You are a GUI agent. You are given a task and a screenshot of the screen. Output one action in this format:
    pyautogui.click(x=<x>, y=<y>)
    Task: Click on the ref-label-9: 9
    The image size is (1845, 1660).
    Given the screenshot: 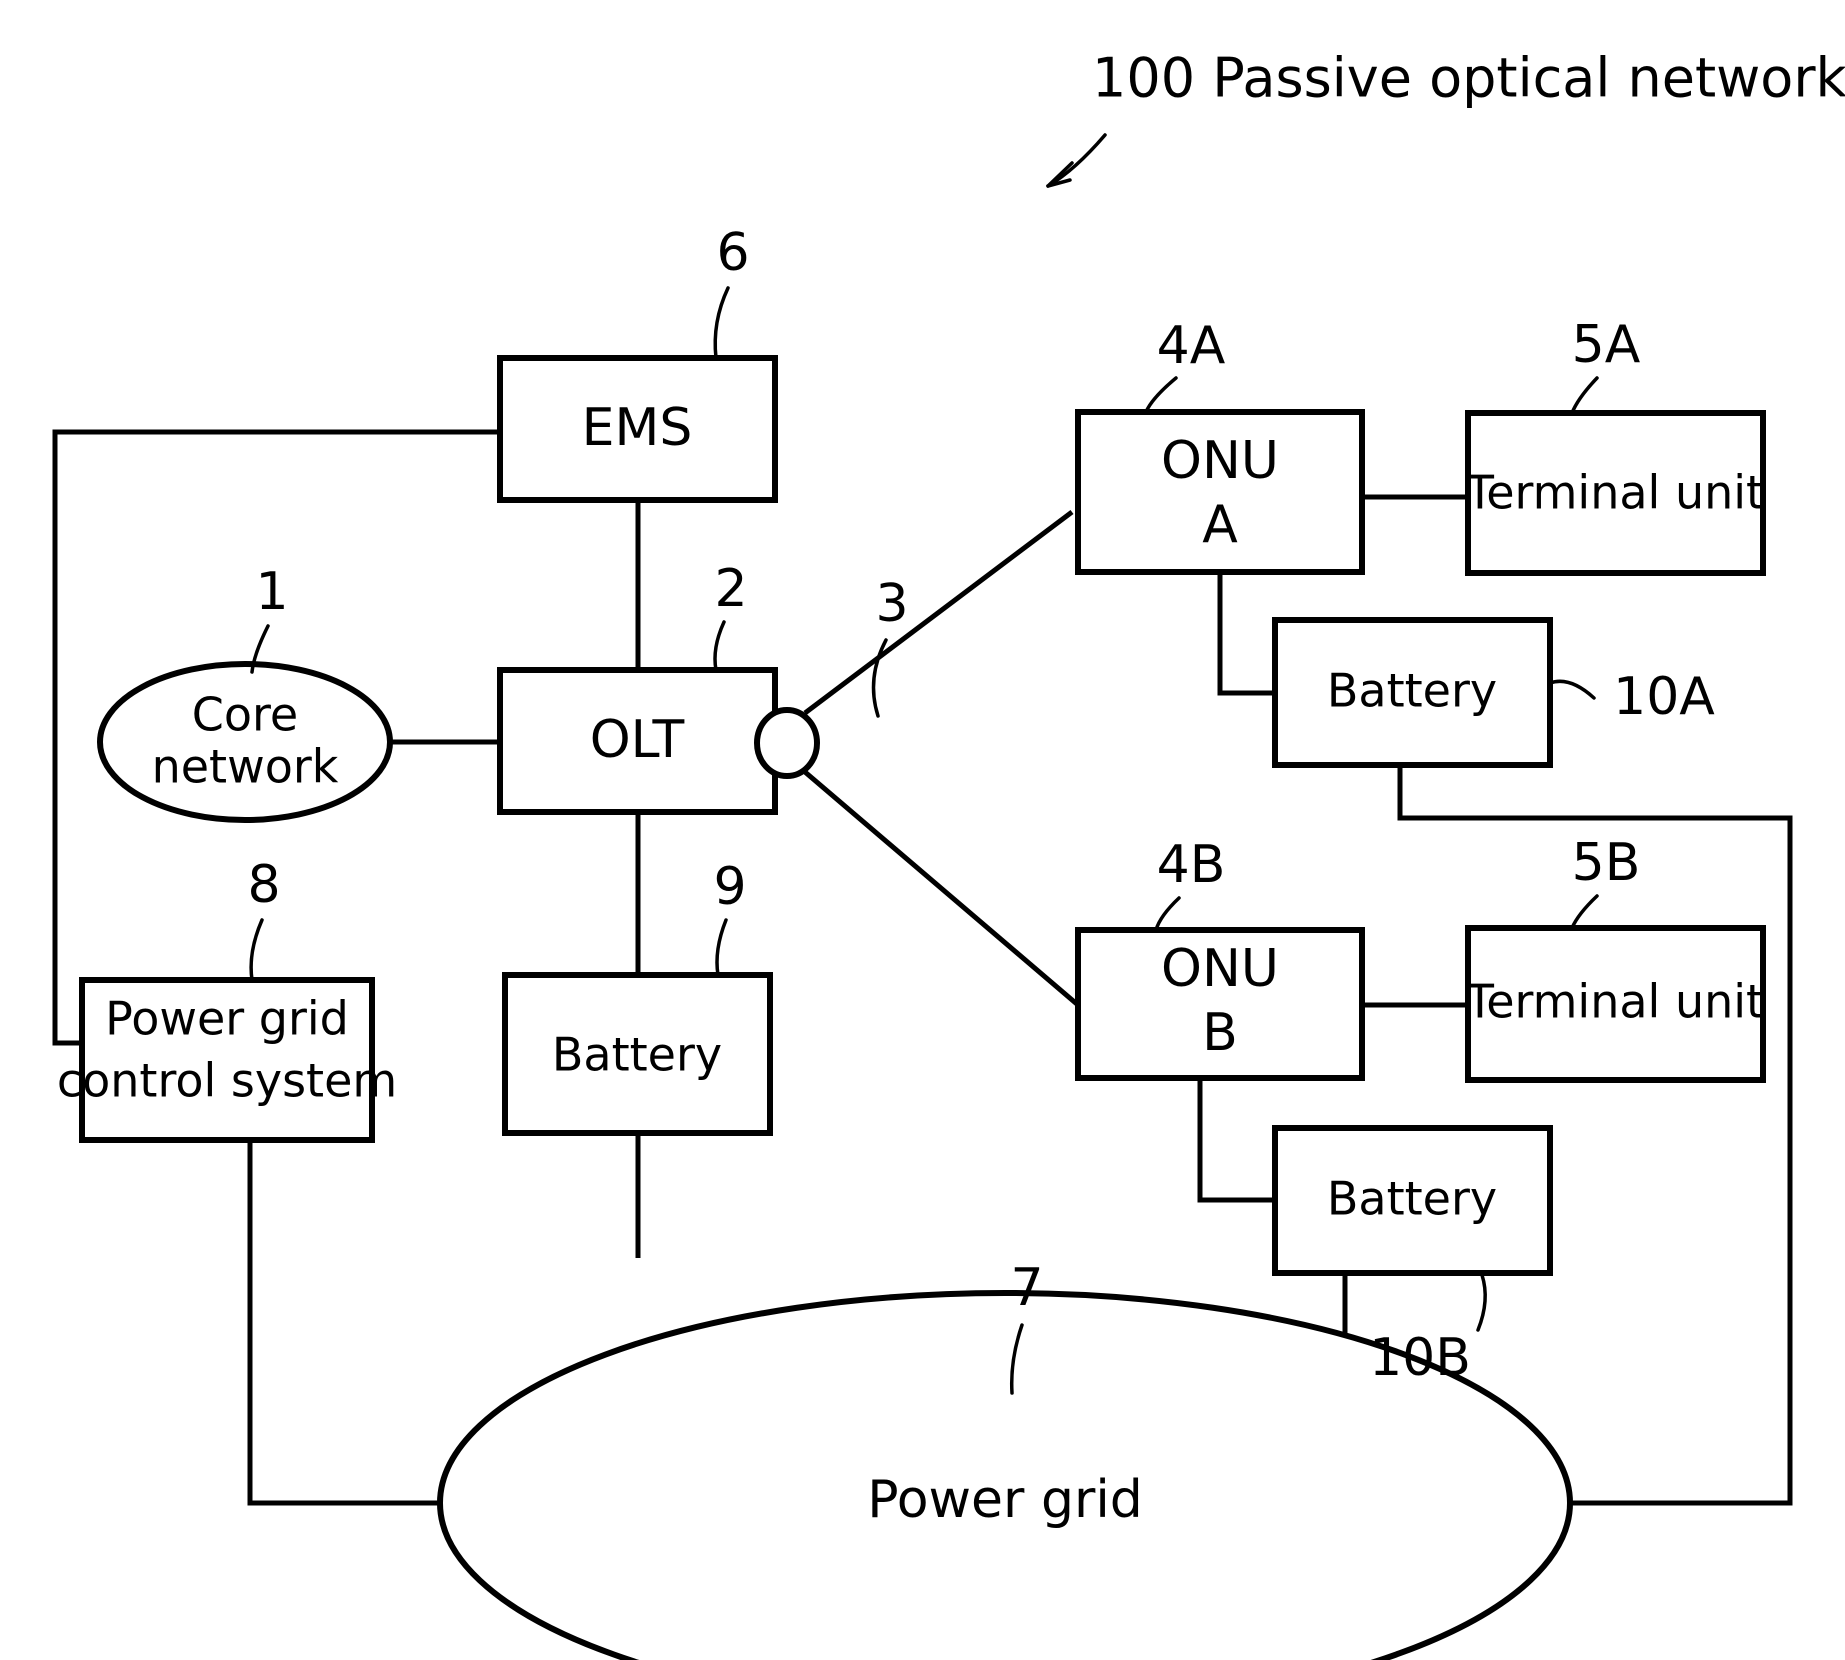 What is the action you would take?
    pyautogui.click(x=729, y=887)
    